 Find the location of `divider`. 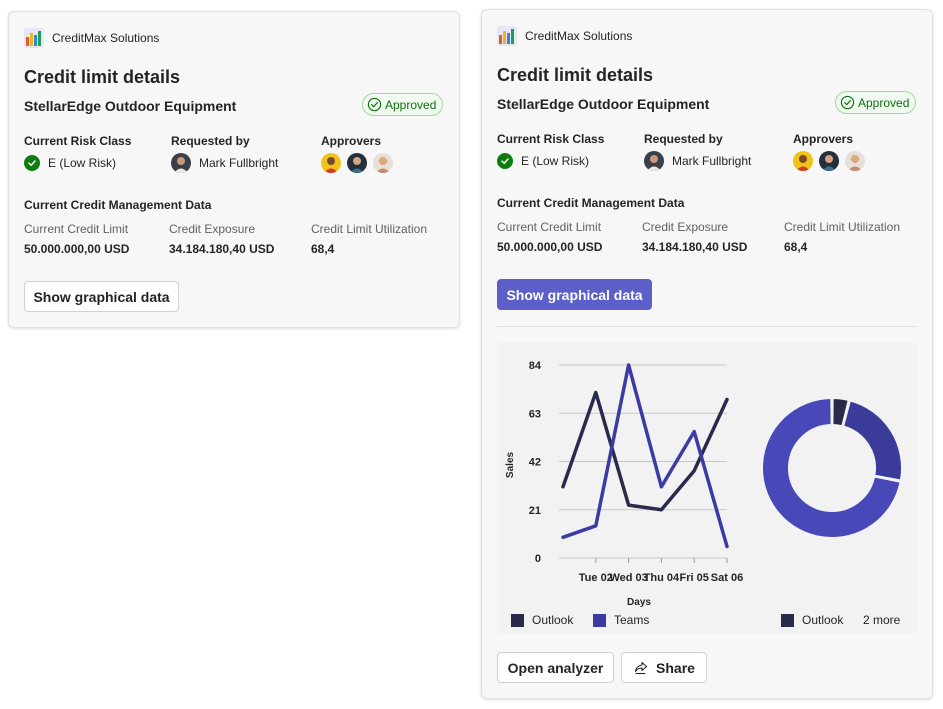

divider is located at coordinates (707, 326).